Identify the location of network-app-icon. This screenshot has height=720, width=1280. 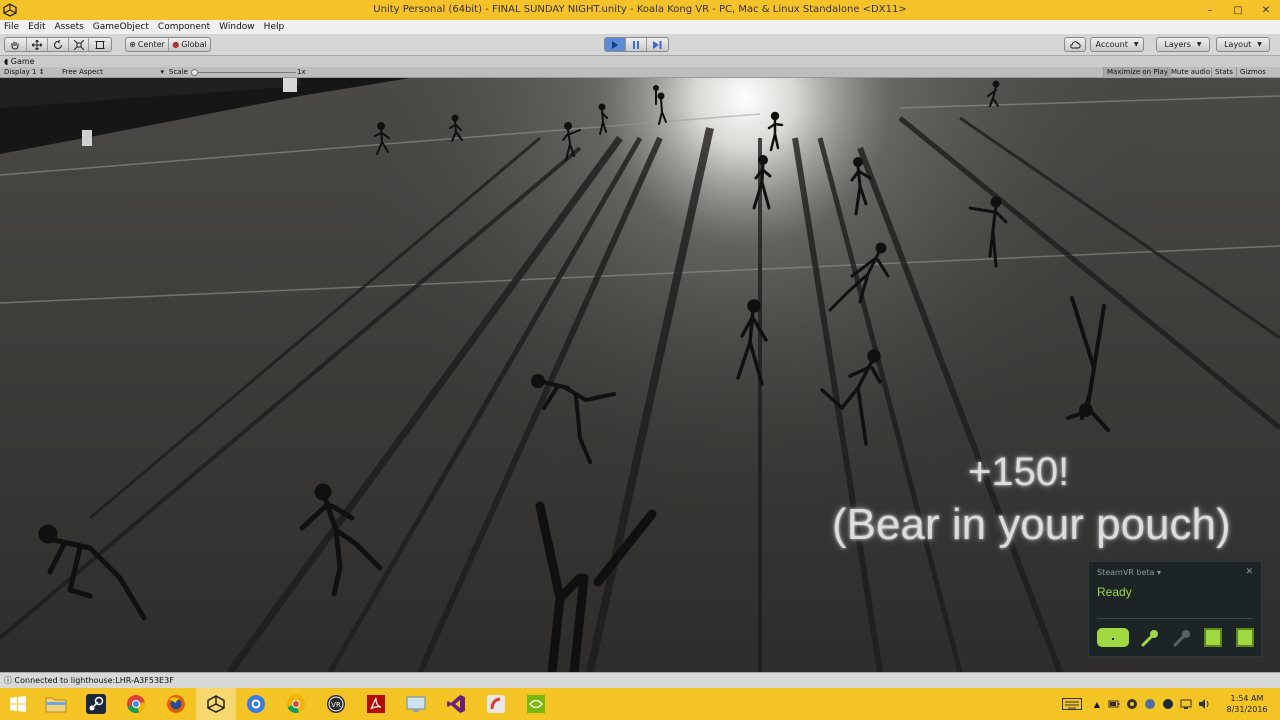
(416, 704).